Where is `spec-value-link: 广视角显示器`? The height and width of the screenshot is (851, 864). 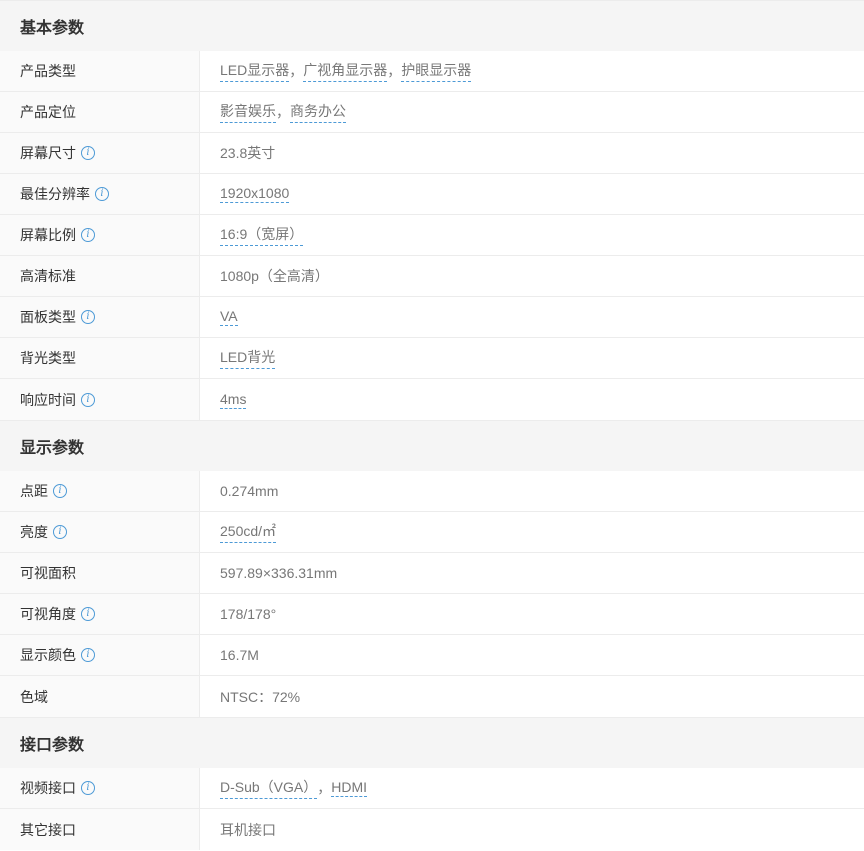 spec-value-link: 广视角显示器 is located at coordinates (345, 71).